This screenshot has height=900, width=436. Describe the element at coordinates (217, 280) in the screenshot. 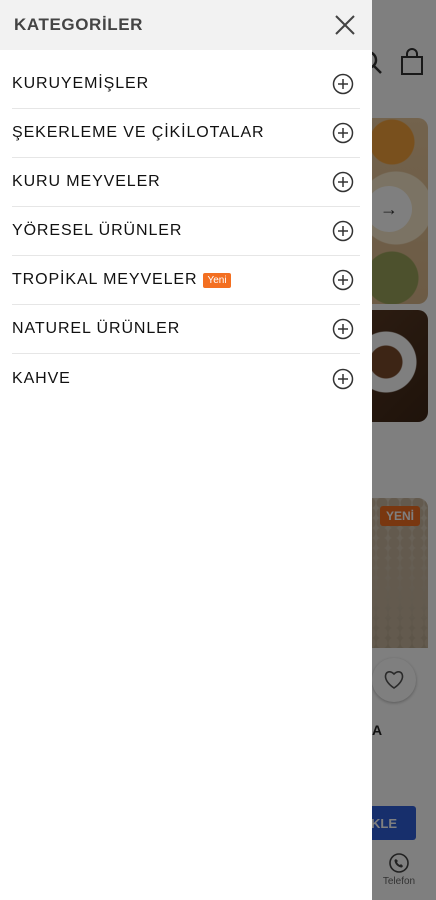

I see `category-new-badge: Yeni` at that location.